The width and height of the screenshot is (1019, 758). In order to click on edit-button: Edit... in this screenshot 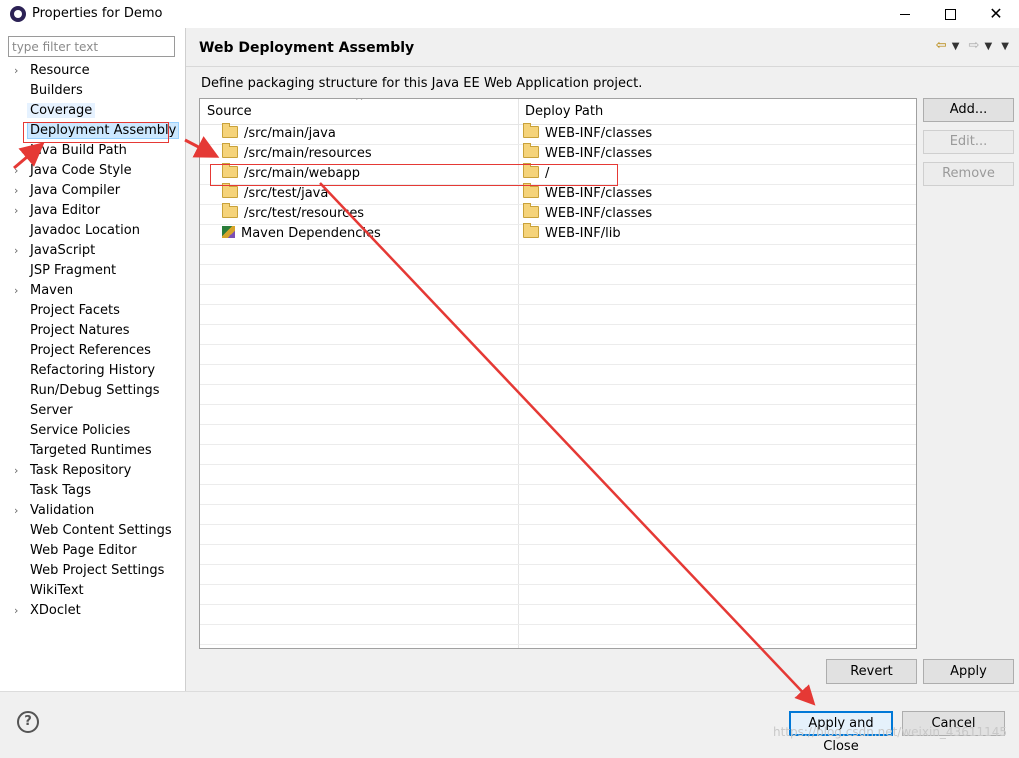, I will do `click(968, 142)`.